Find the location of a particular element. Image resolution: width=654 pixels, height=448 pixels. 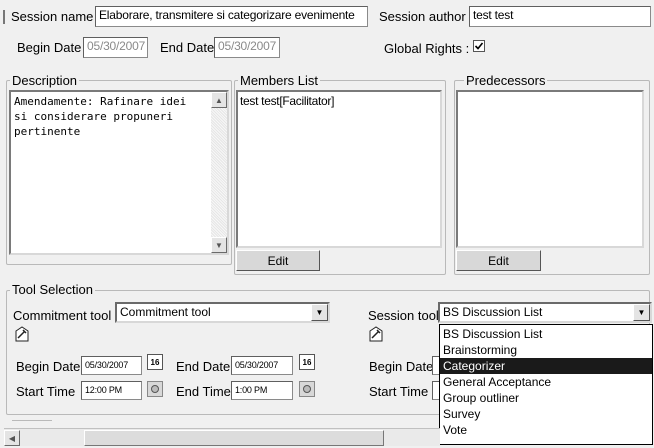

session-author-label: Session author is located at coordinates (422, 16).